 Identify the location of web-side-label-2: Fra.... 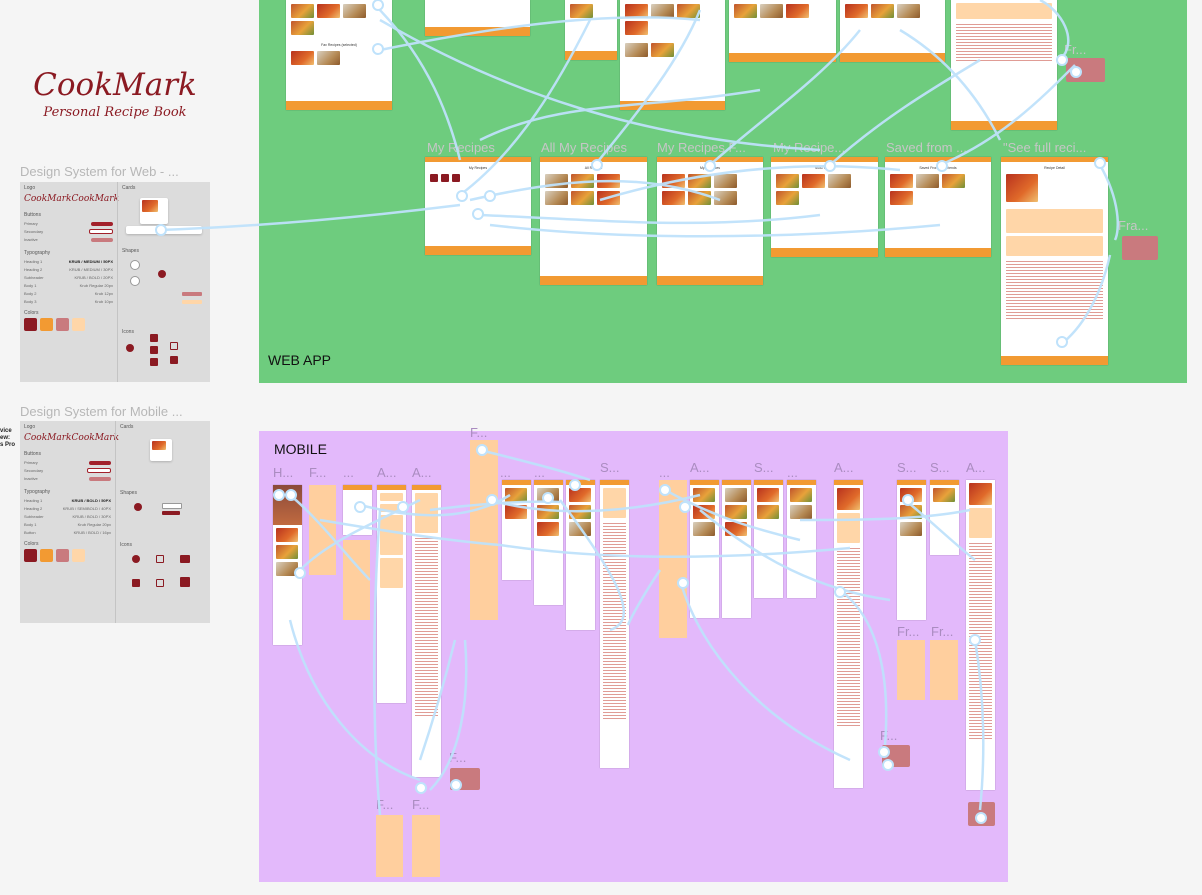
(1133, 225).